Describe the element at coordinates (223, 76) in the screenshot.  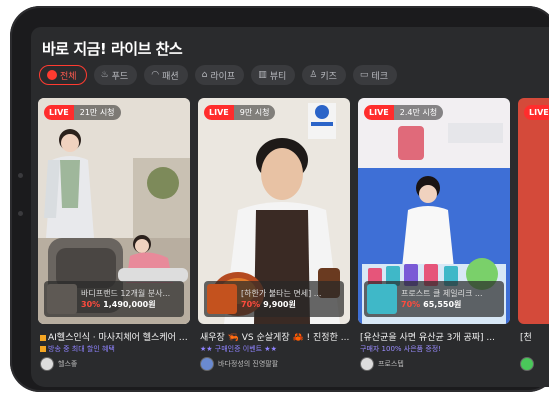
I see `chip-label: 라이프` at that location.